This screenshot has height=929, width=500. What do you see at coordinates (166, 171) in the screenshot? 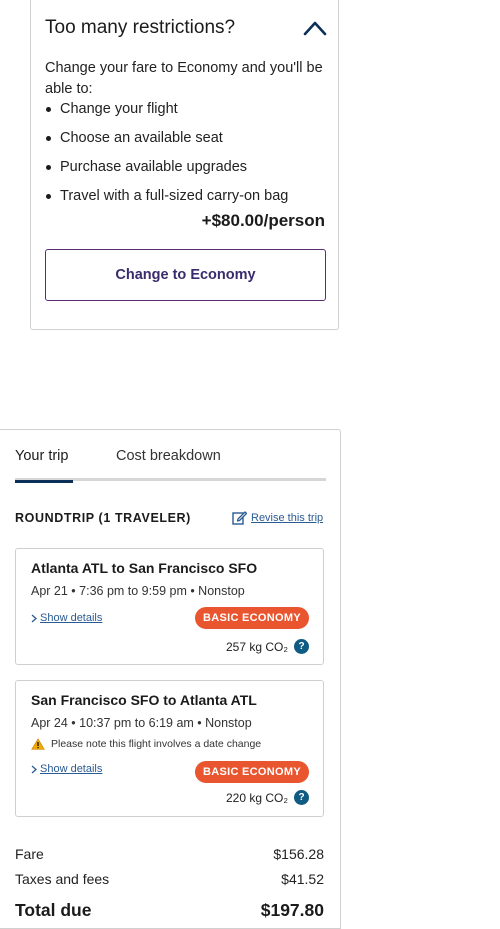
I see `list-item: Purchase available upgrades` at bounding box center [166, 171].